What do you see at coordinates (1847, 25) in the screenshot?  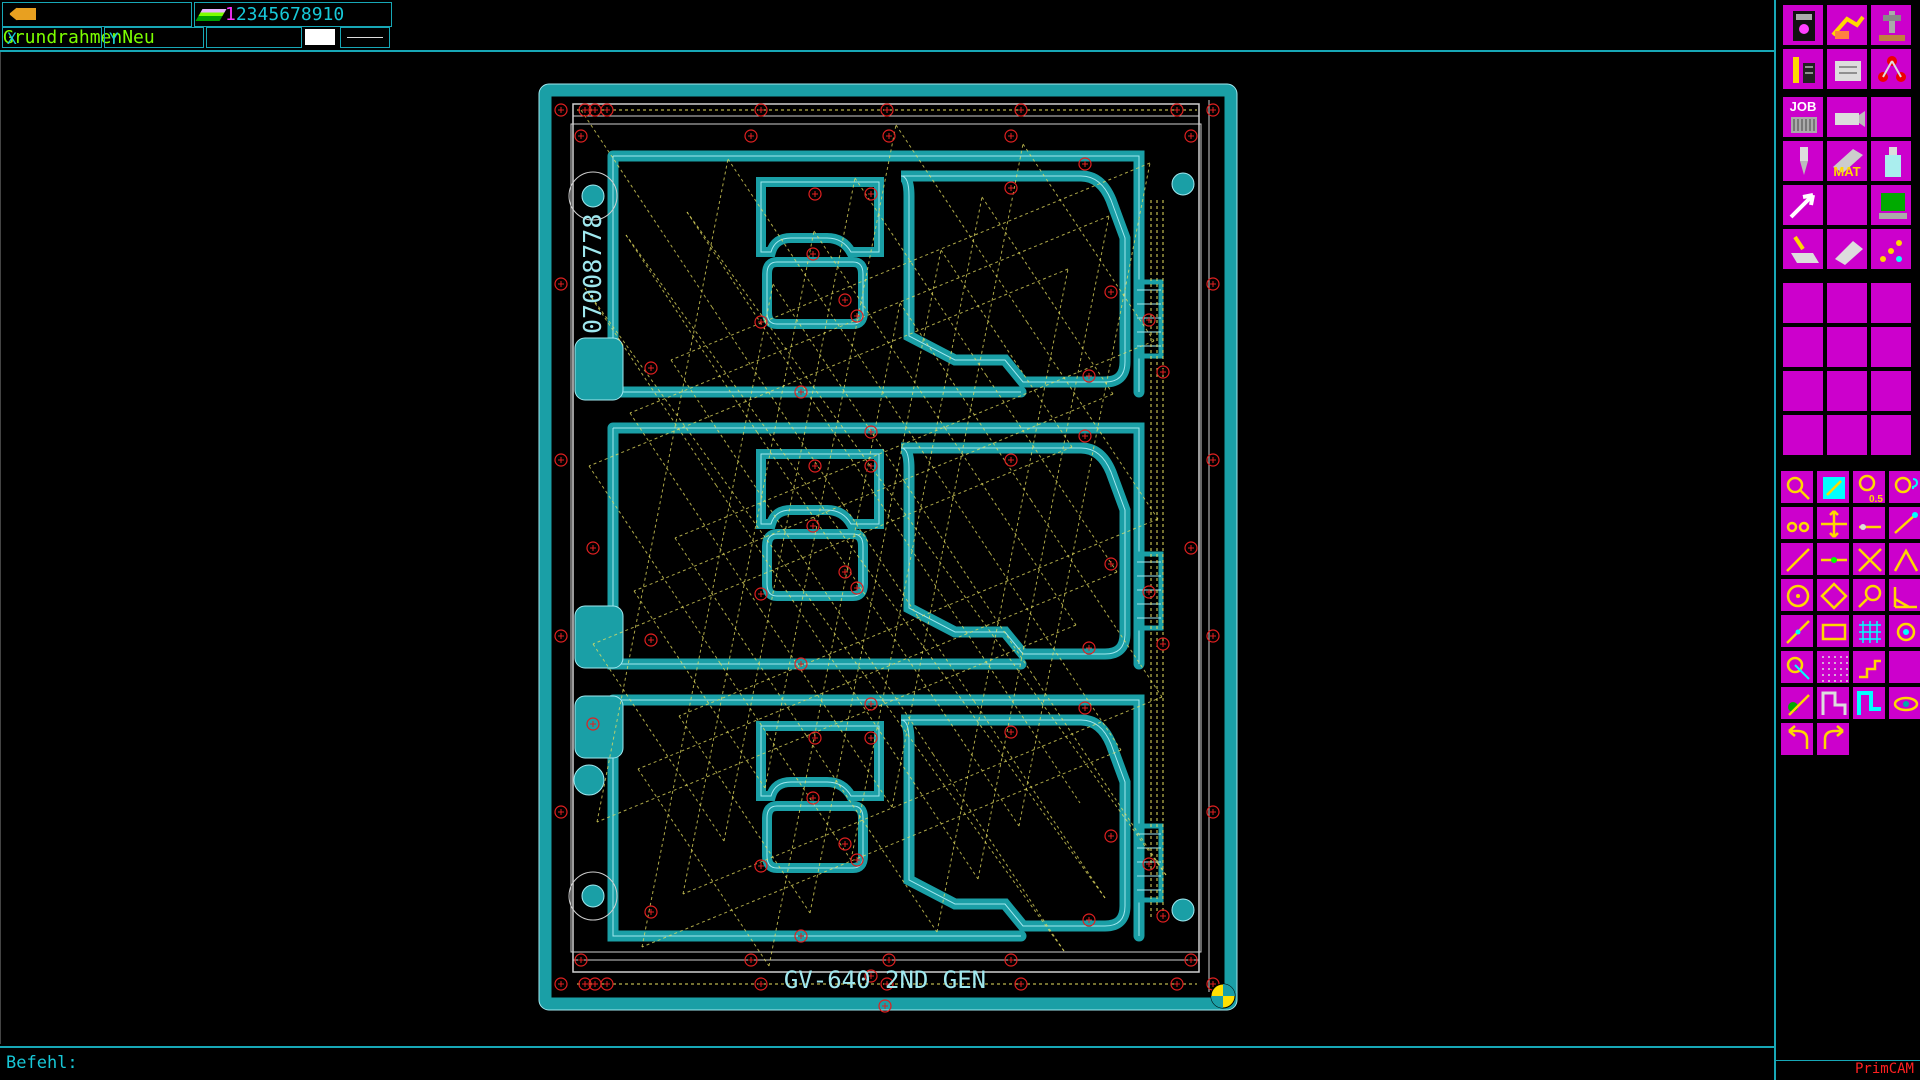 I see `hand-draw-icon` at bounding box center [1847, 25].